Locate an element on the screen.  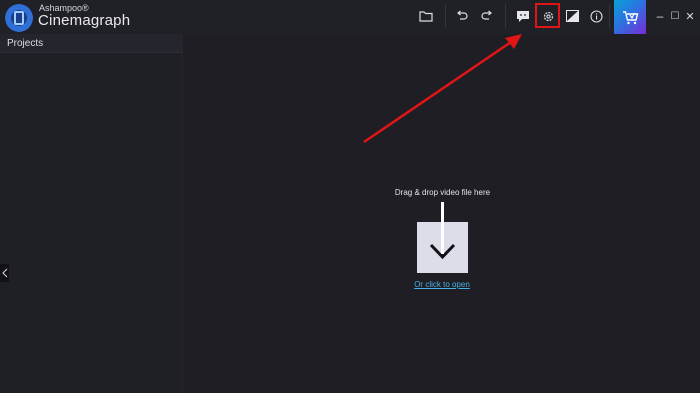
chevron-left-icon is located at coordinates (4, 273).